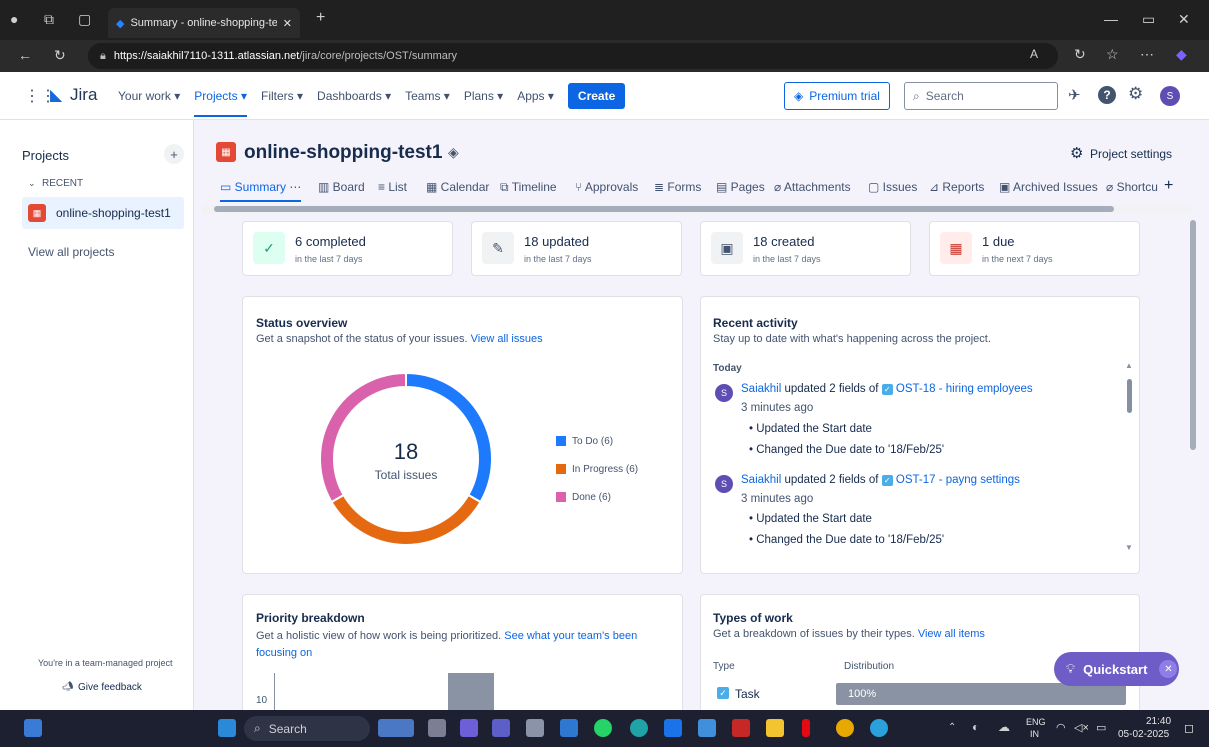  I want to click on horizontal-scrollbar, so click(697, 209).